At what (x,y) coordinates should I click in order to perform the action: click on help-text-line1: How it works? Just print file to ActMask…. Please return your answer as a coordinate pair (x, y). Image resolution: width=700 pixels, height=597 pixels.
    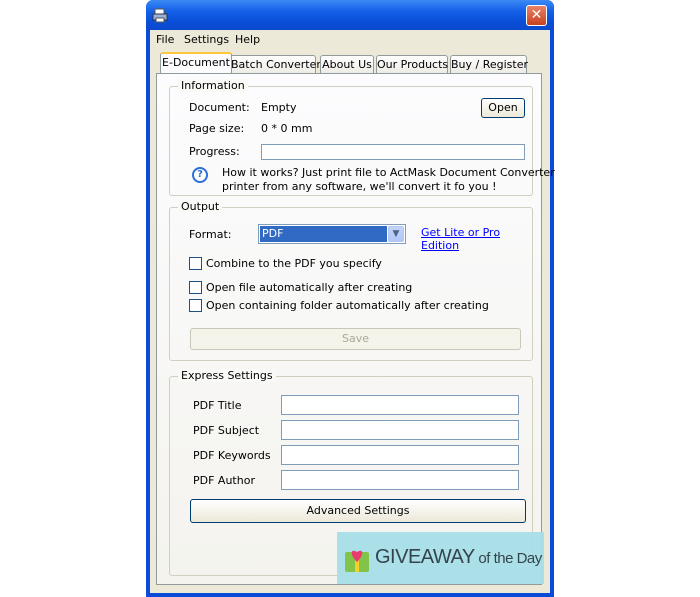
    Looking at the image, I should click on (388, 172).